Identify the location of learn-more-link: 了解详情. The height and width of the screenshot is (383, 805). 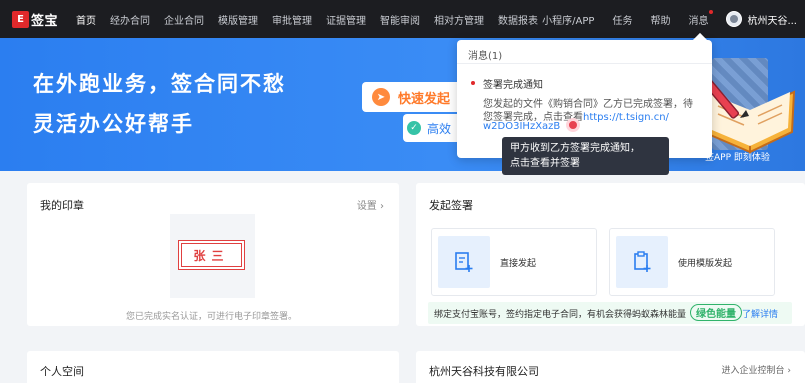
(760, 313).